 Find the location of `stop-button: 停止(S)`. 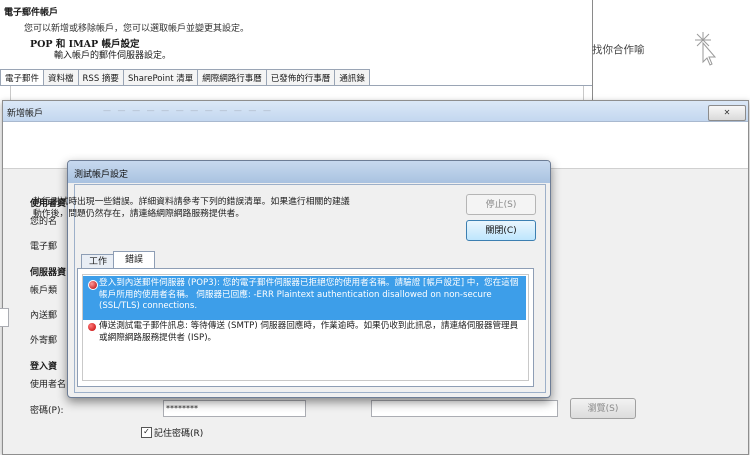

stop-button: 停止(S) is located at coordinates (501, 204).